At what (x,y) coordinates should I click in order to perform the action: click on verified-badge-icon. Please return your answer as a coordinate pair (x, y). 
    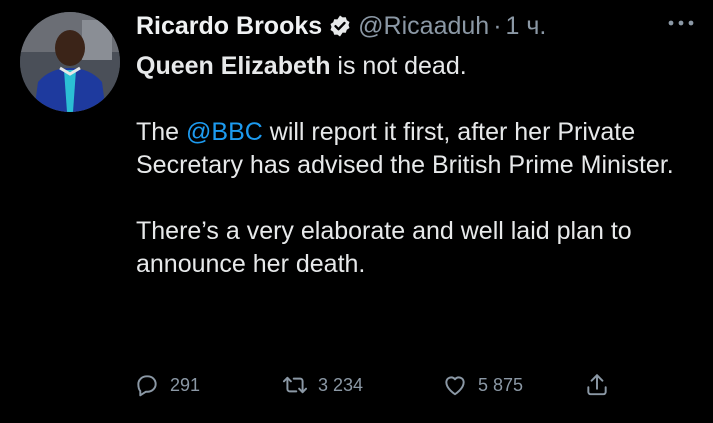
    Looking at the image, I should click on (340, 26).